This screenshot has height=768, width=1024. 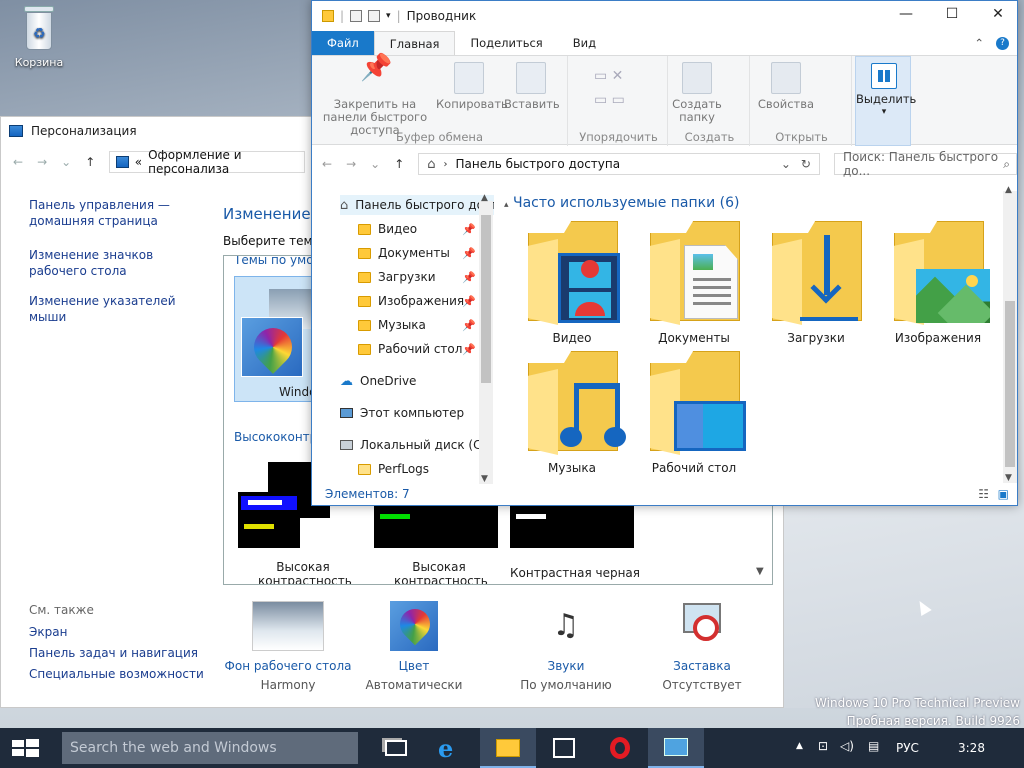 I want to click on control-panel-home-link: Панель управления — домашняя страница, so click(x=119, y=213).